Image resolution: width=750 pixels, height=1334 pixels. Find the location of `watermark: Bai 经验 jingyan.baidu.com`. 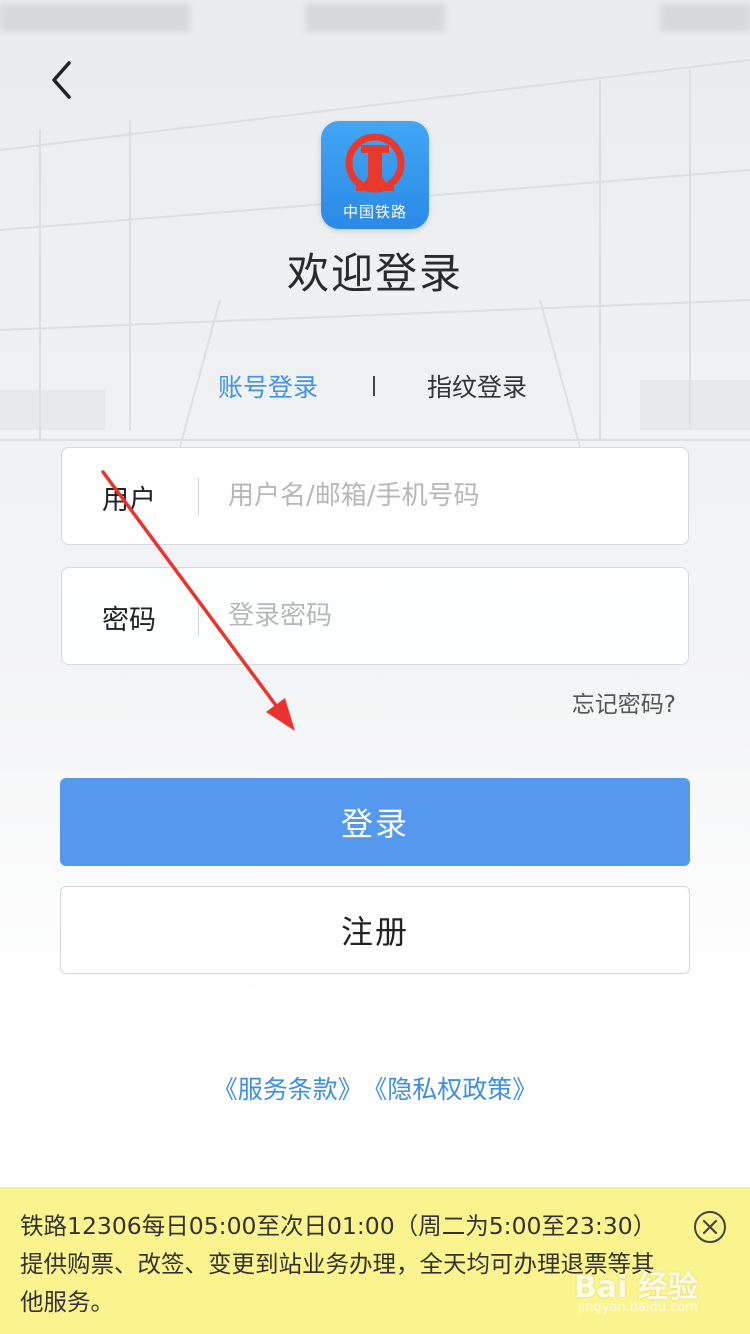

watermark: Bai 经验 jingyan.baidu.com is located at coordinates (659, 1292).